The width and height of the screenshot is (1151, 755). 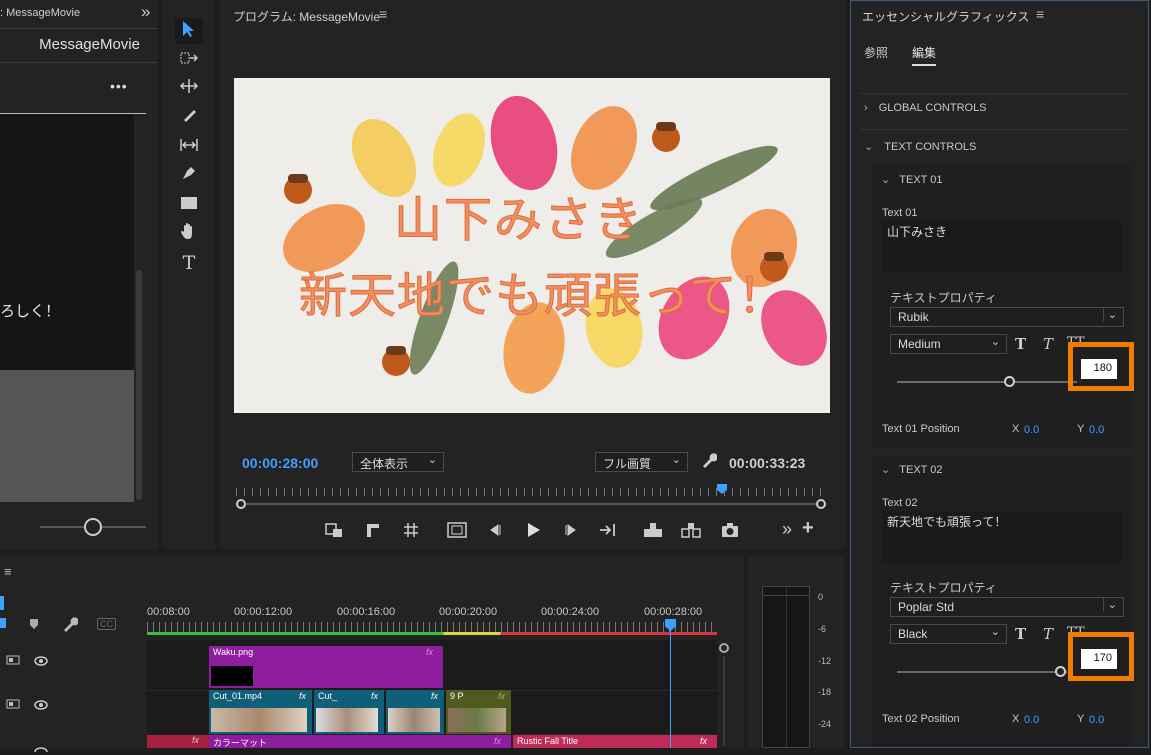 I want to click on eg-menu-icon: ≡, so click(x=1040, y=14).